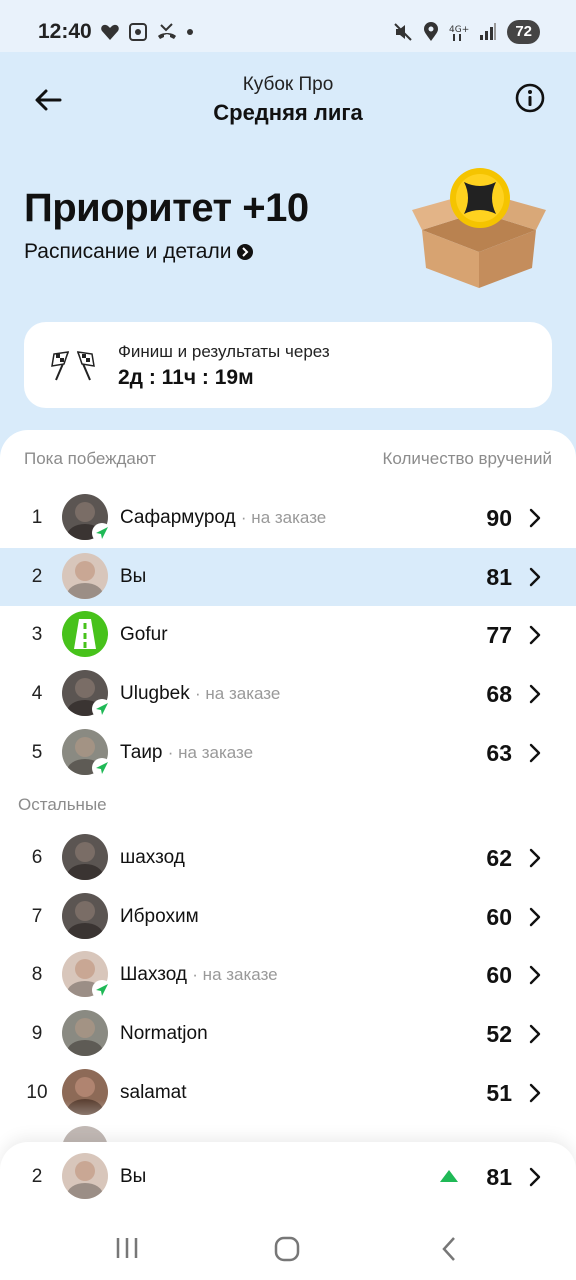 The height and width of the screenshot is (1280, 576). Describe the element at coordinates (499, 1034) in the screenshot. I see `delivery-count: 52` at that location.